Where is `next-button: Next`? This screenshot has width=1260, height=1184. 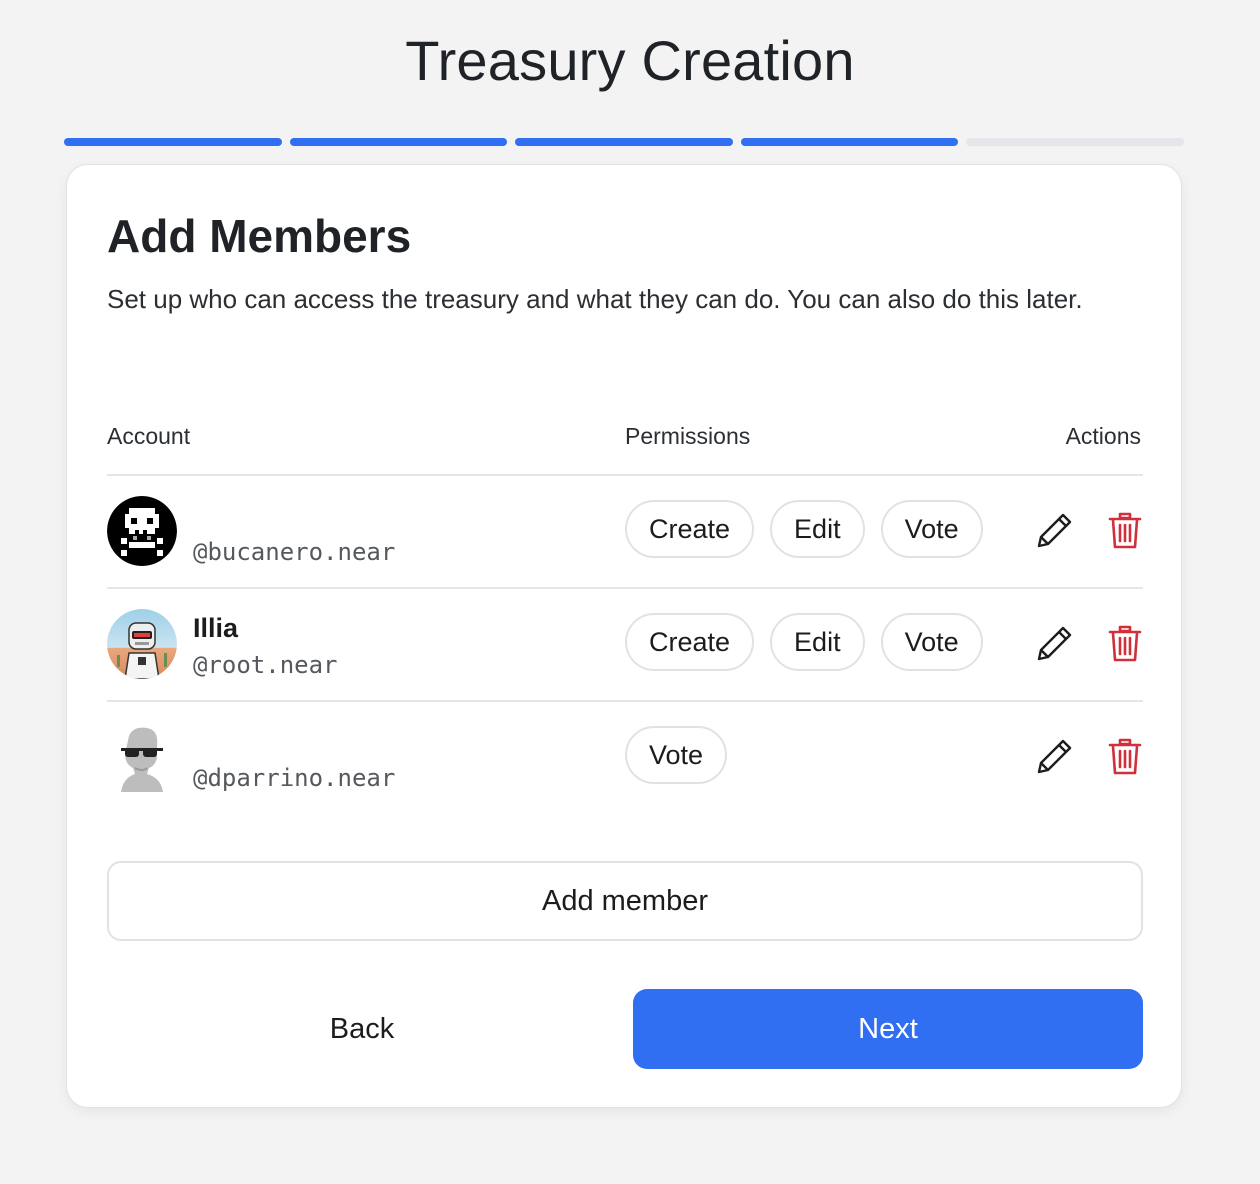
next-button: Next is located at coordinates (888, 1029).